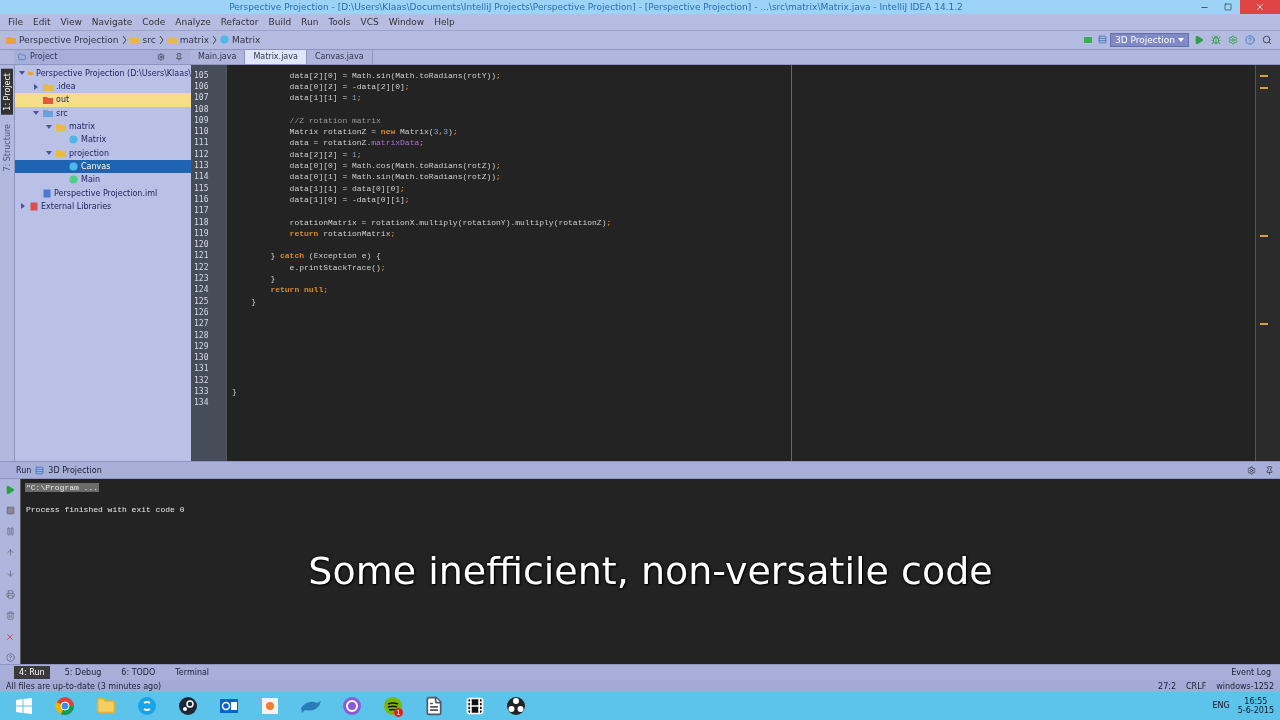  I want to click on breadcrumb: src, so click(149, 39).